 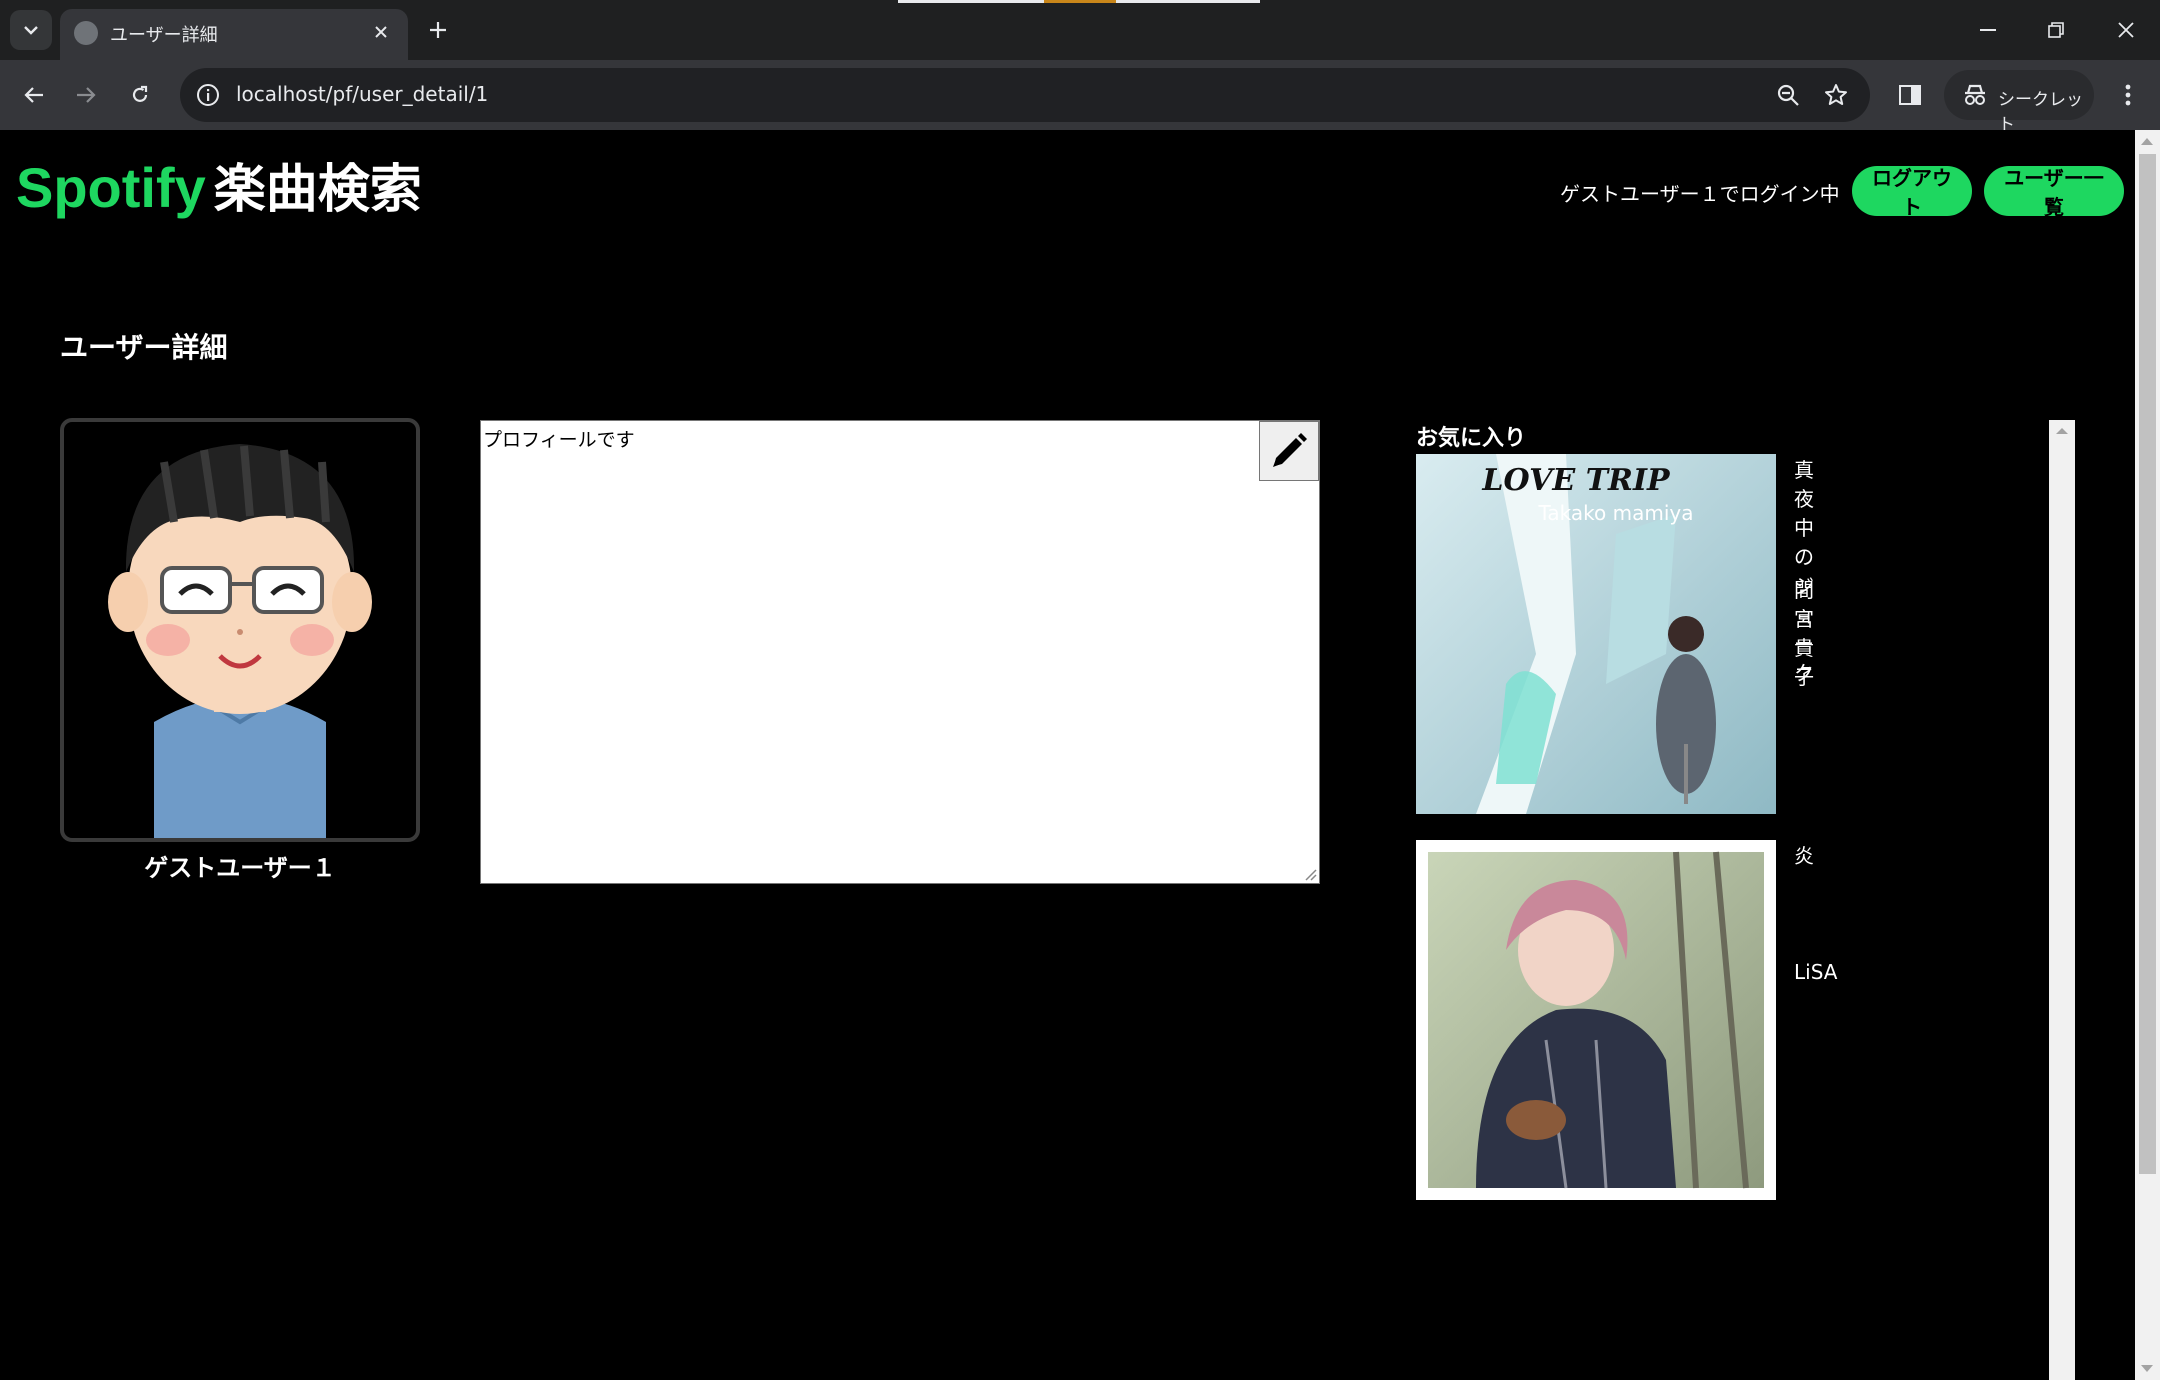 I want to click on side-panel-icon, so click(x=1910, y=95).